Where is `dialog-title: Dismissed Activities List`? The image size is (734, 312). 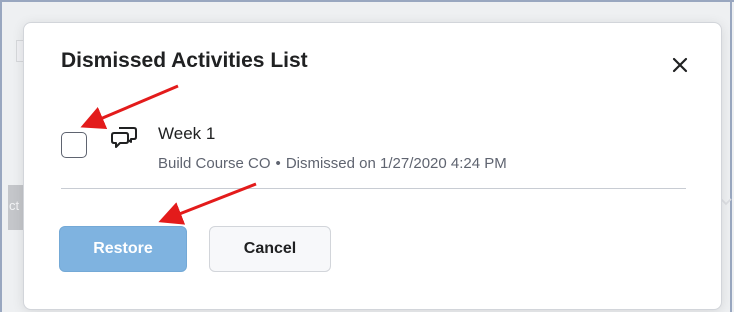 dialog-title: Dismissed Activities List is located at coordinates (184, 60).